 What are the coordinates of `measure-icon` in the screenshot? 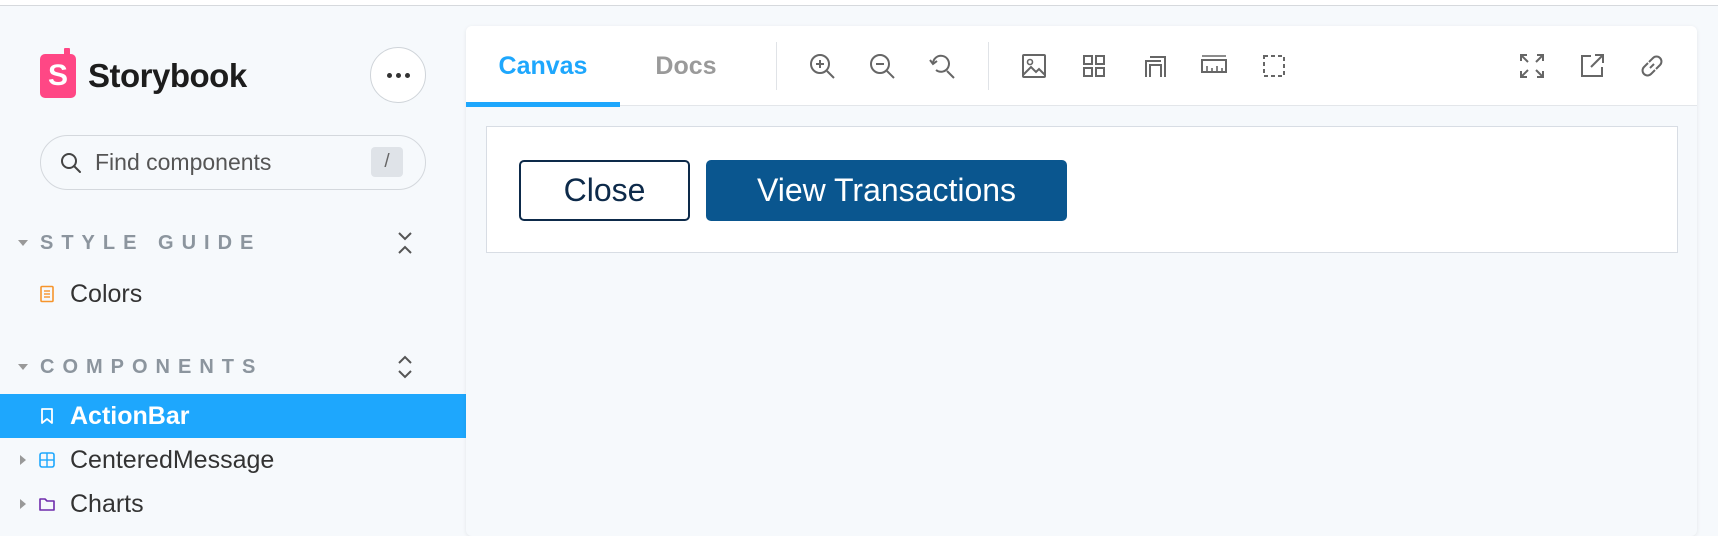 It's located at (1214, 66).